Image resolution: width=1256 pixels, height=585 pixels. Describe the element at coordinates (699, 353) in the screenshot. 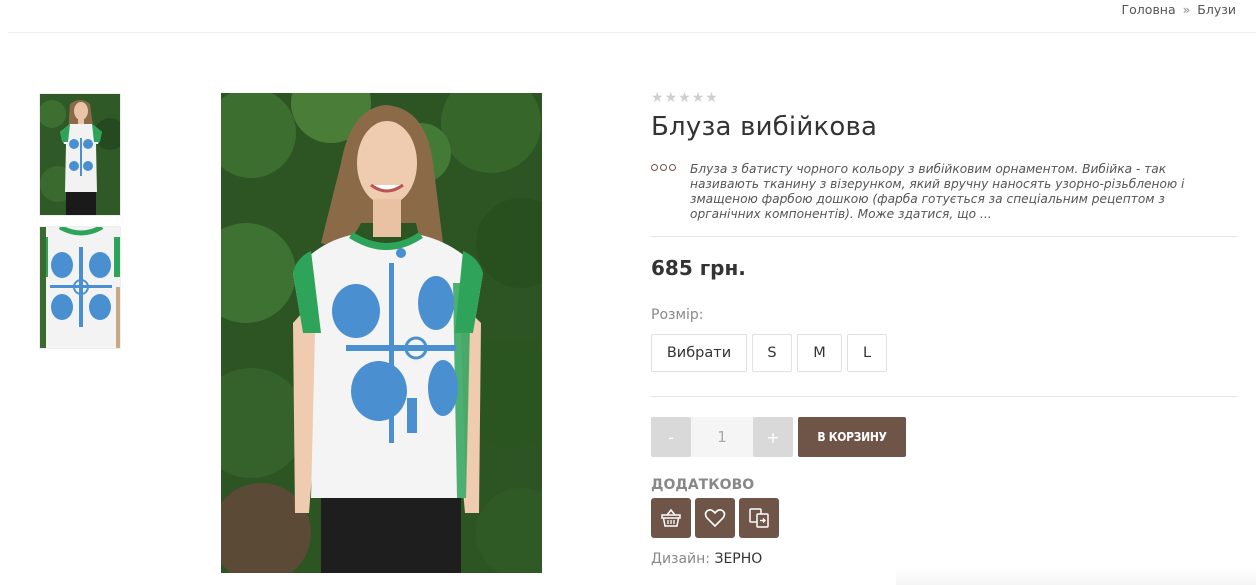

I see `size-option-choose: Вибрати` at that location.